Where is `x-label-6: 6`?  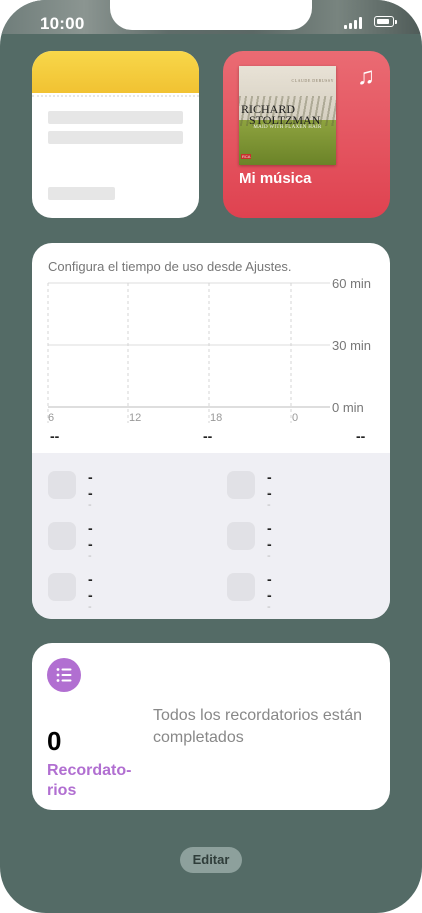 x-label-6: 6 is located at coordinates (51, 418).